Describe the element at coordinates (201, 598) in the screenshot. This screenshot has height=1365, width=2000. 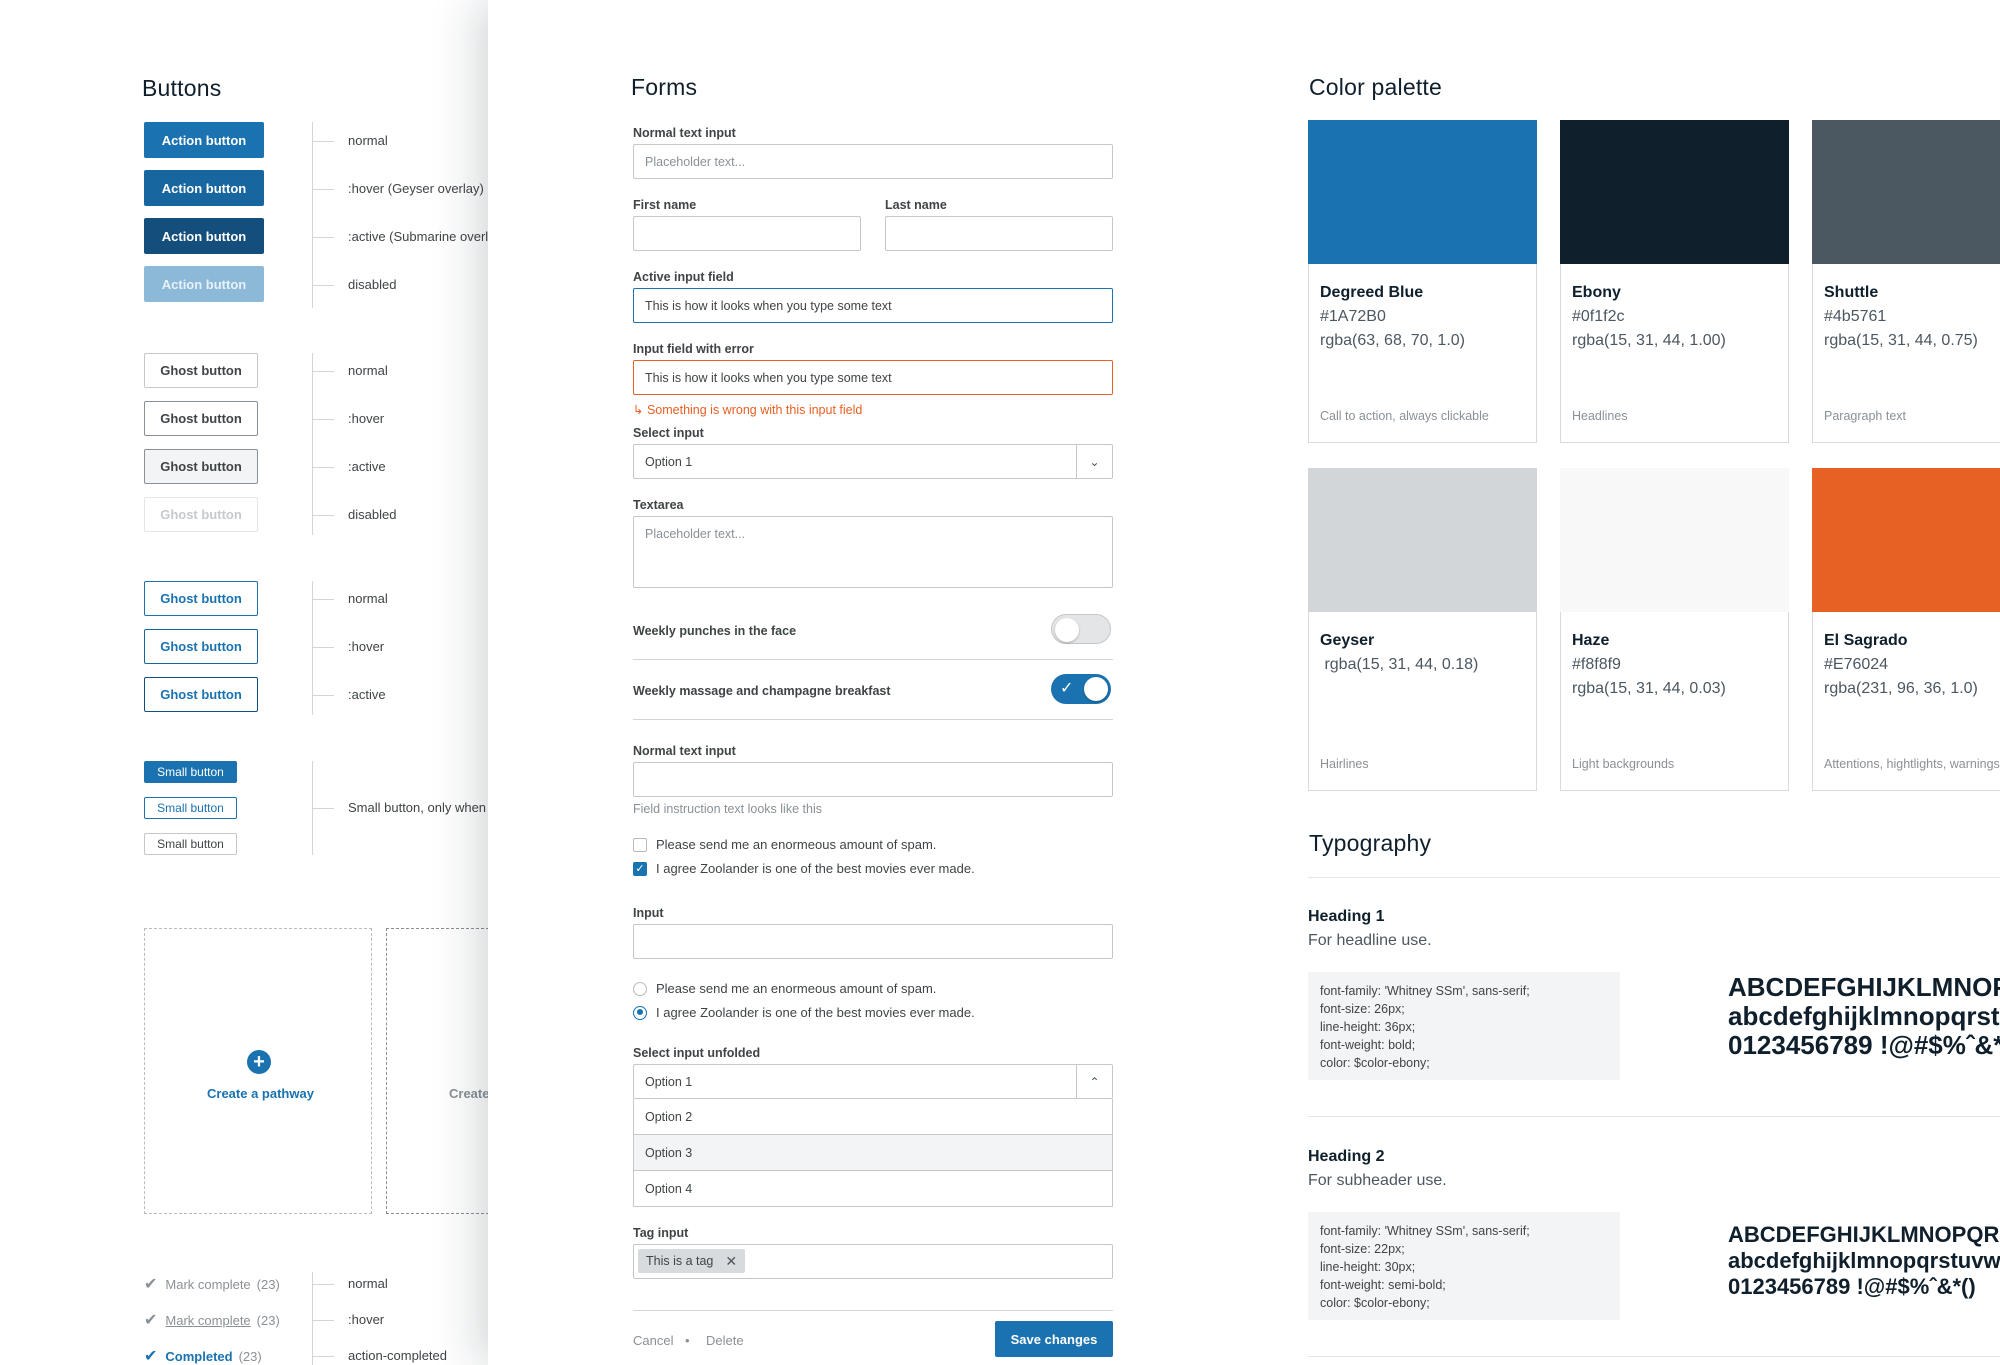
I see `ghost-blue-button-normal: Ghost button` at that location.